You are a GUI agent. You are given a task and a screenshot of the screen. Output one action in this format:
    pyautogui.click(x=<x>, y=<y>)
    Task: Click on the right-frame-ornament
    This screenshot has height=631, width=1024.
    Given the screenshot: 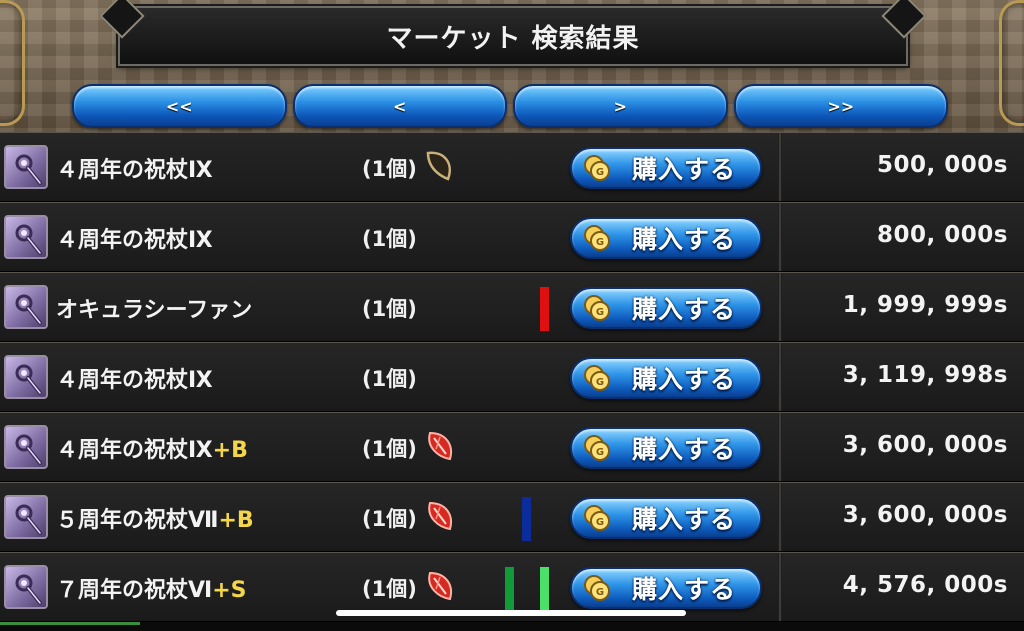 What is the action you would take?
    pyautogui.click(x=1011, y=63)
    